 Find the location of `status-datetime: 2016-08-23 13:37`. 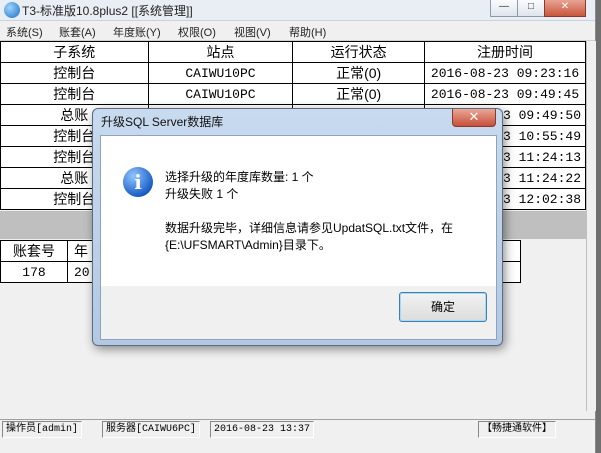

status-datetime: 2016-08-23 13:37 is located at coordinates (262, 429).